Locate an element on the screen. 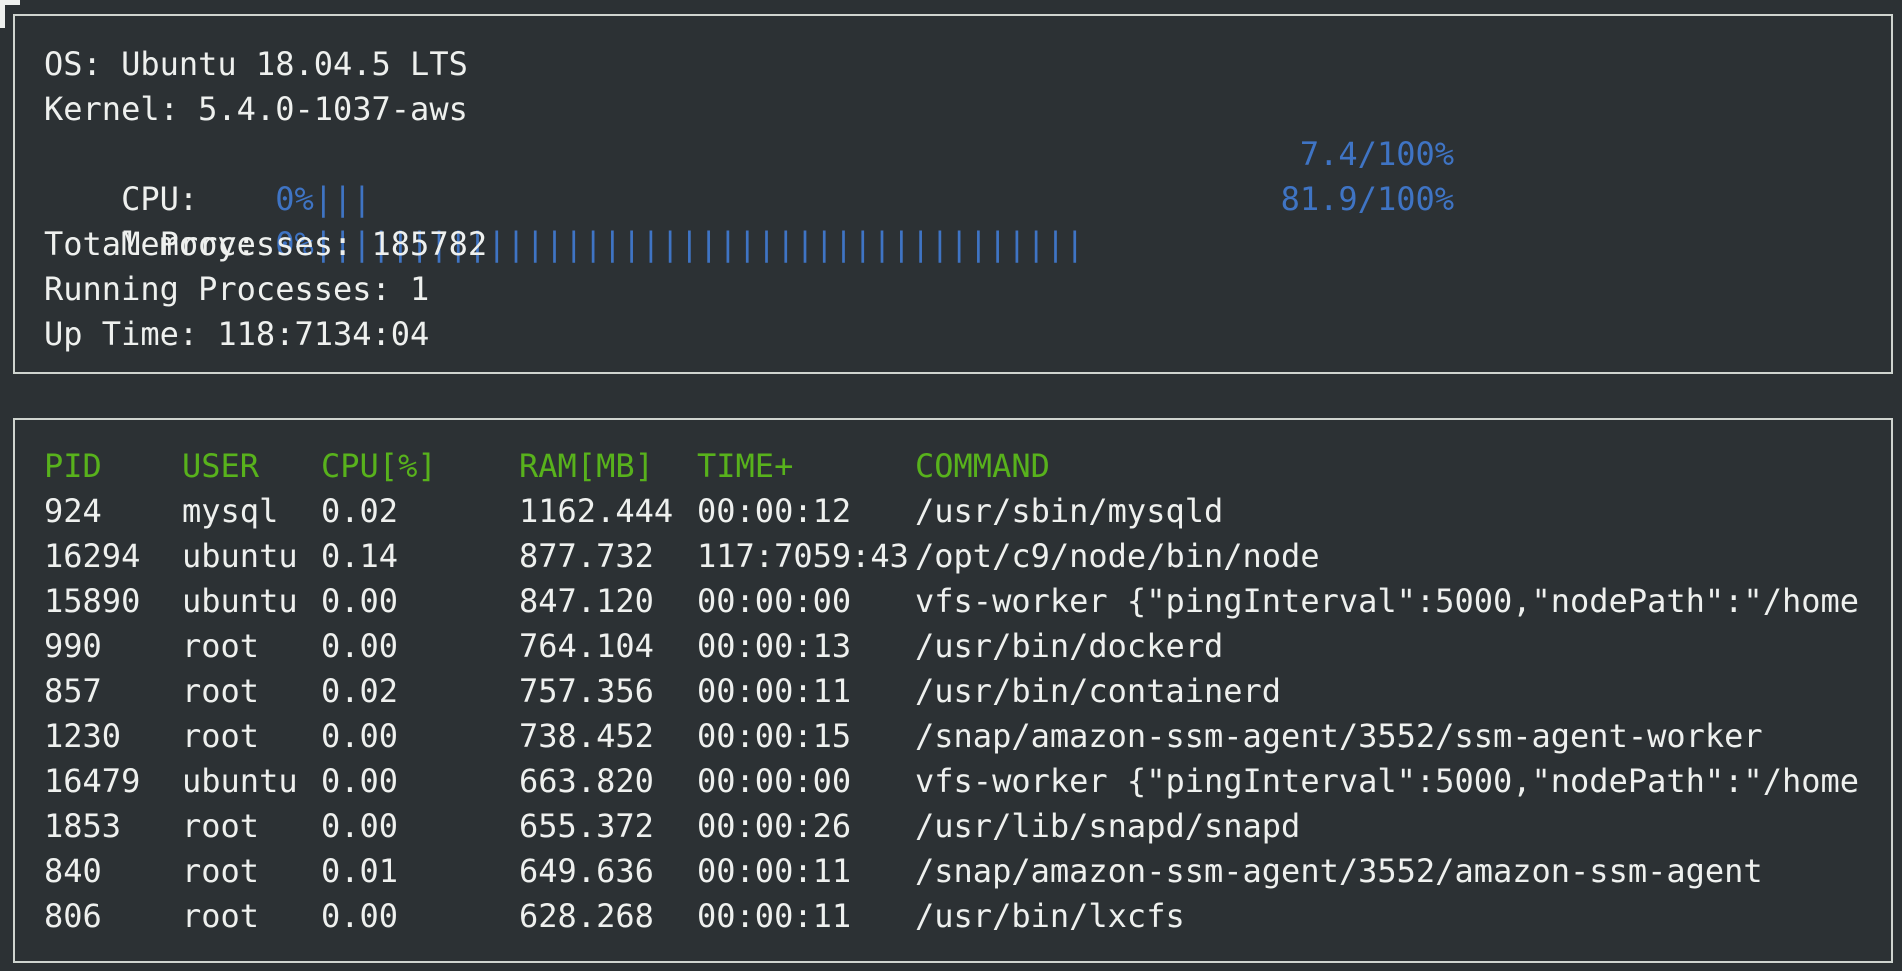 The height and width of the screenshot is (971, 1902). table-row: 806 root 0.00 628.268 00:00:11/usr/bin/lxcfs is located at coordinates (967, 916).